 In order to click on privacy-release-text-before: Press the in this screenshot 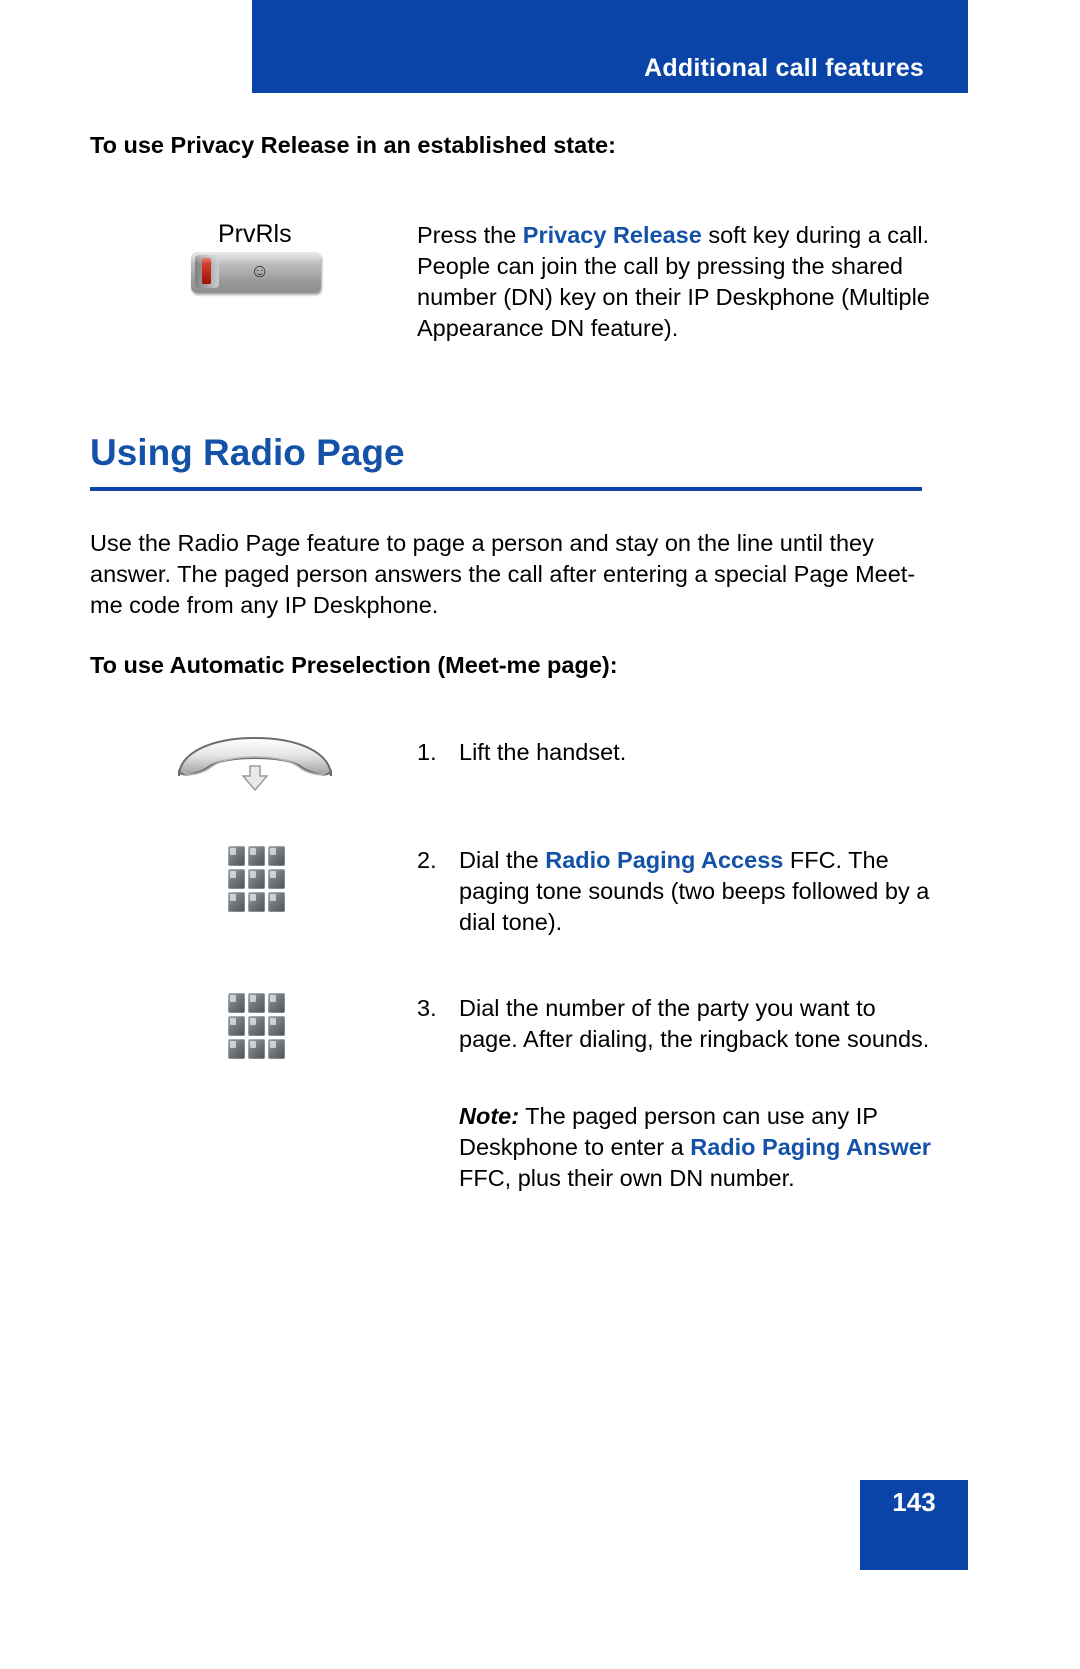, I will do `click(470, 235)`.